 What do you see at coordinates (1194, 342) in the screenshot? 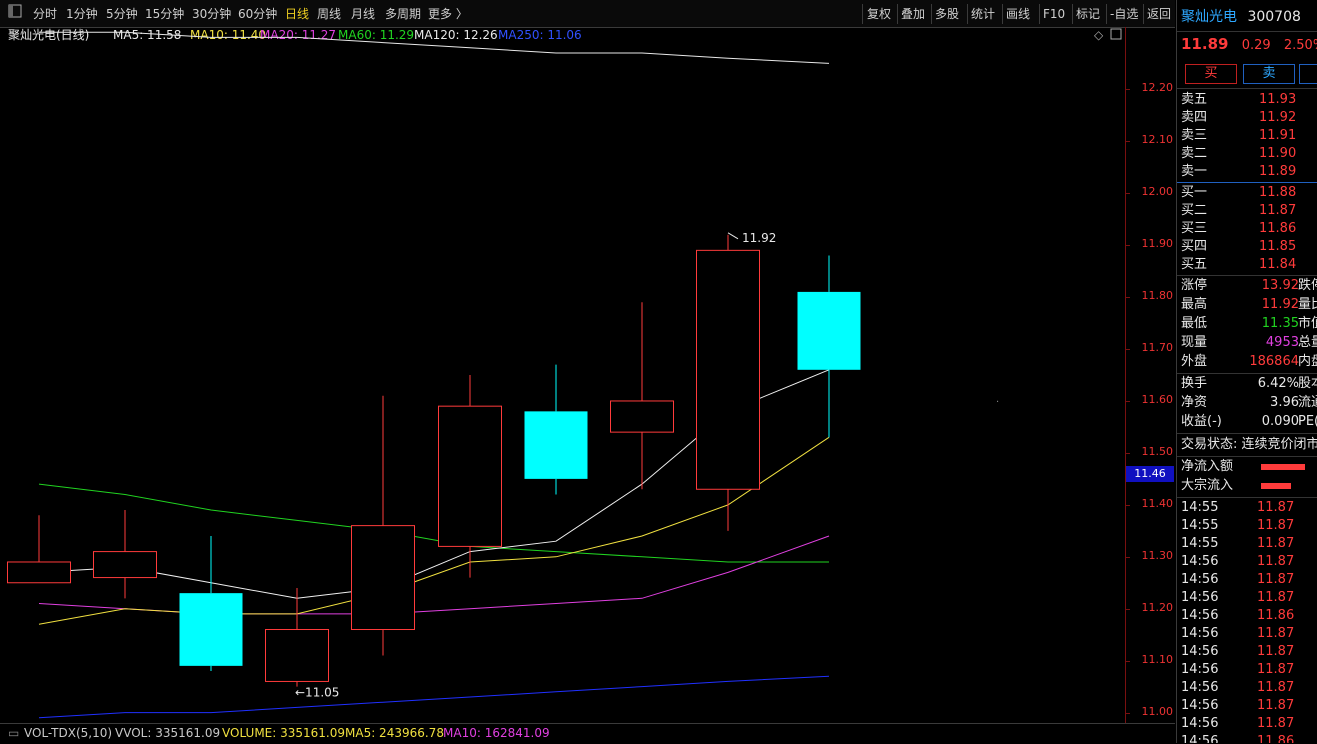
I see `stat-label: 现量` at bounding box center [1194, 342].